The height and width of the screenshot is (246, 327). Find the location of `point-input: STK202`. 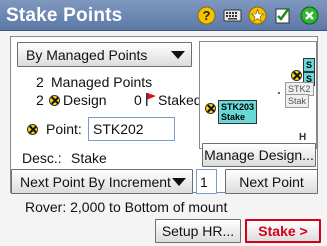

point-input: STK202 is located at coordinates (131, 129).